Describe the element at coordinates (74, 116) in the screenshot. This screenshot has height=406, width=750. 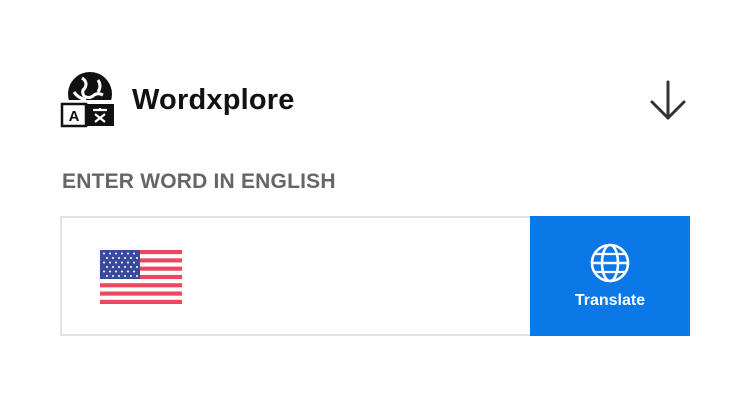
I see `svg-text: A` at that location.